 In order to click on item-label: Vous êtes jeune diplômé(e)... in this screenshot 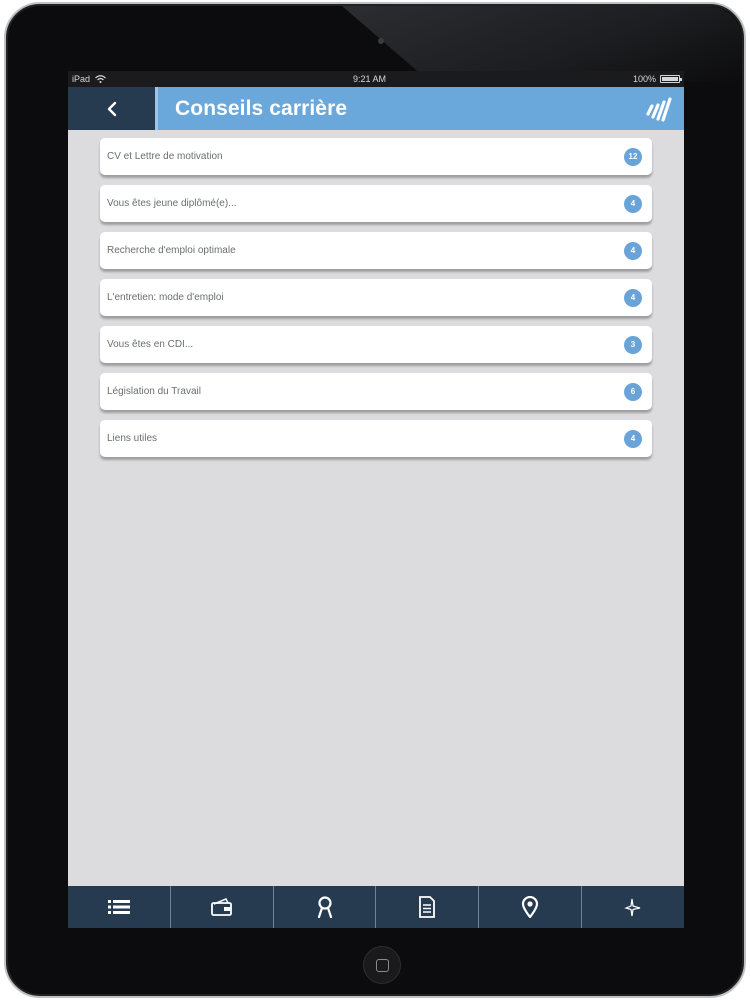, I will do `click(172, 203)`.